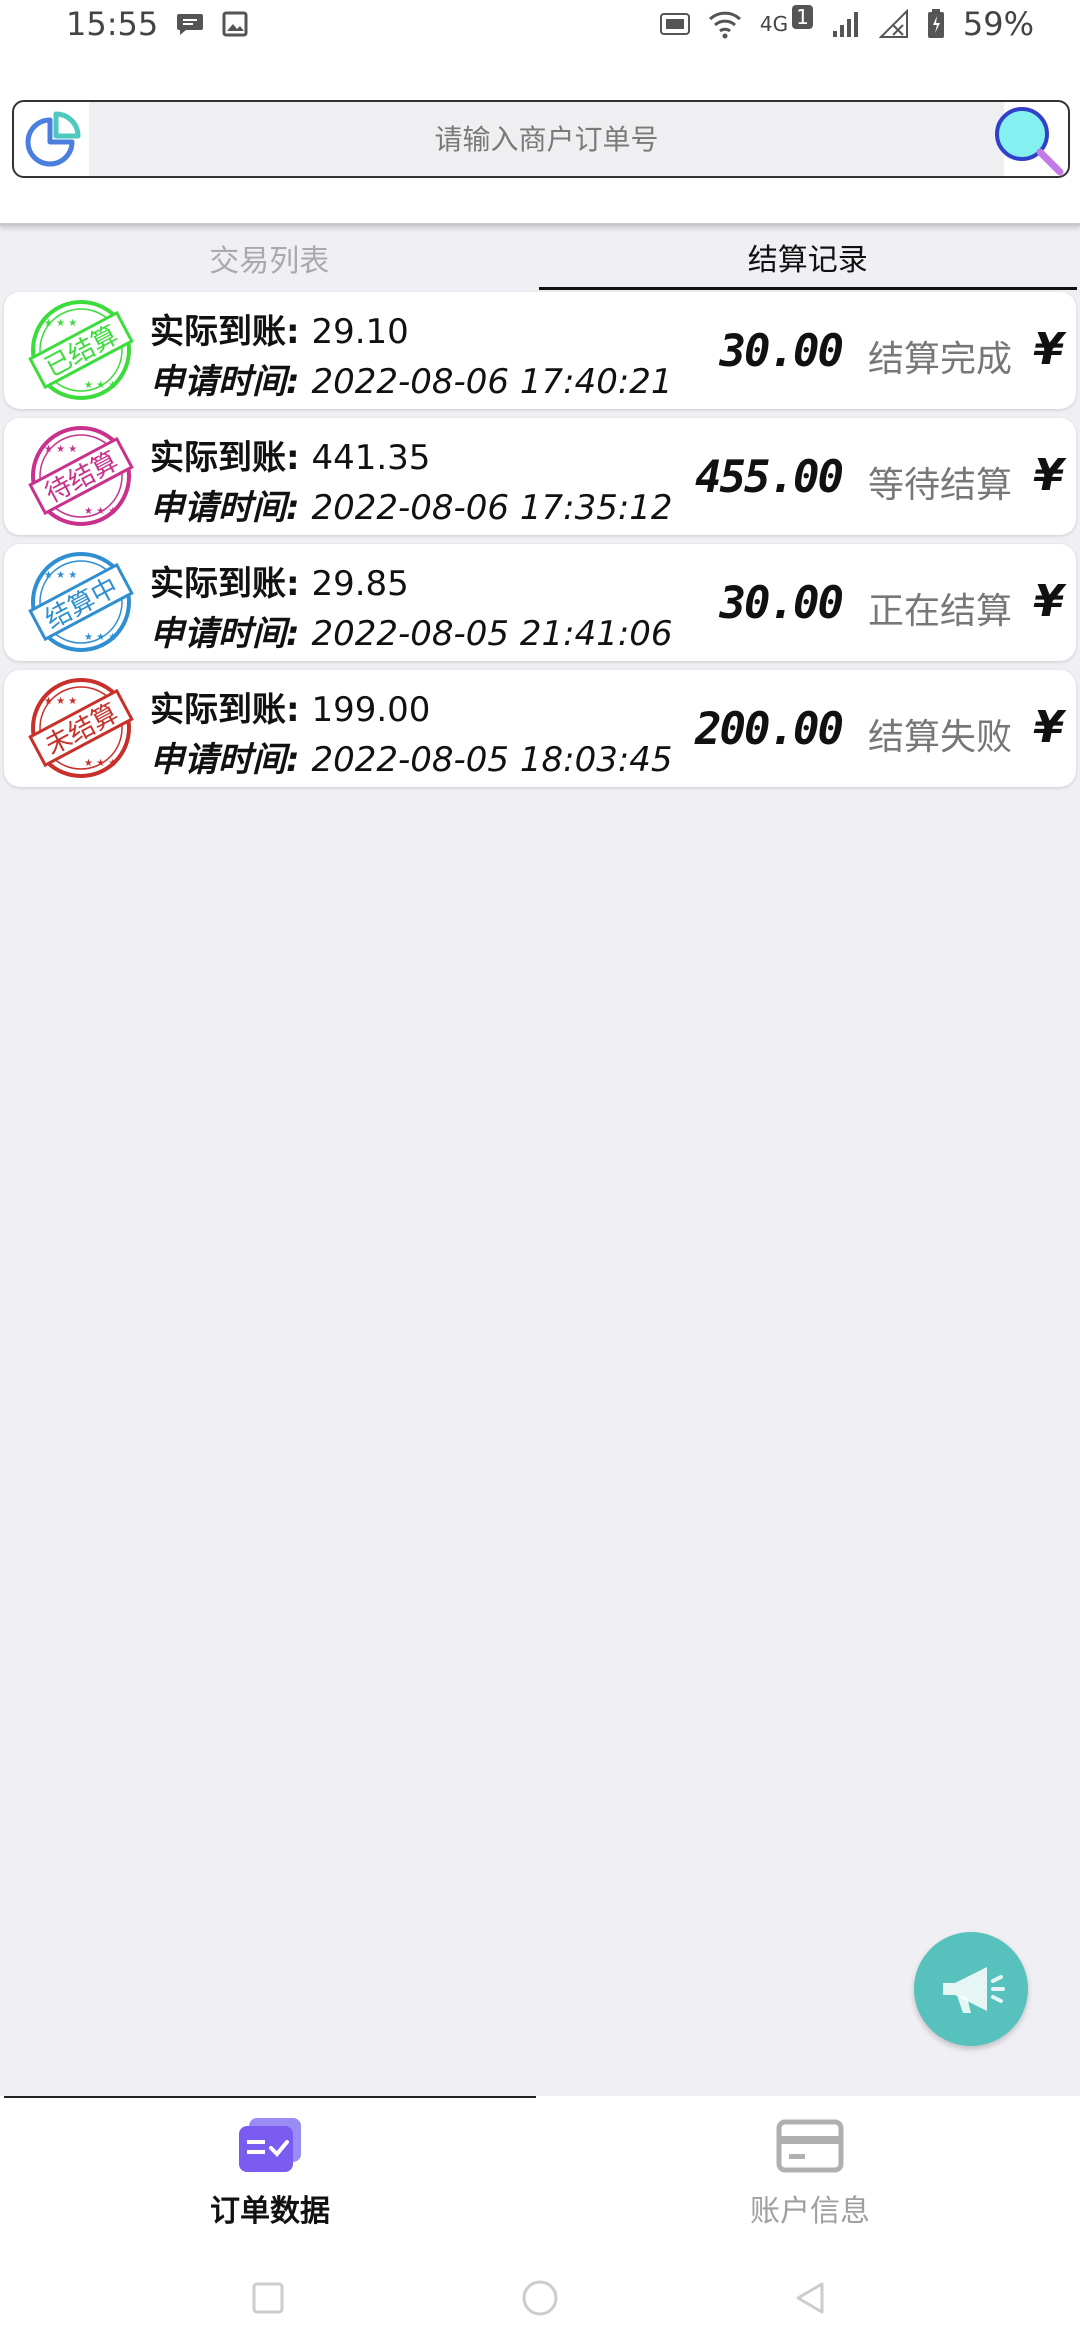 The height and width of the screenshot is (2340, 1080). Describe the element at coordinates (769, 729) in the screenshot. I see `apply-amount: 200.00` at that location.